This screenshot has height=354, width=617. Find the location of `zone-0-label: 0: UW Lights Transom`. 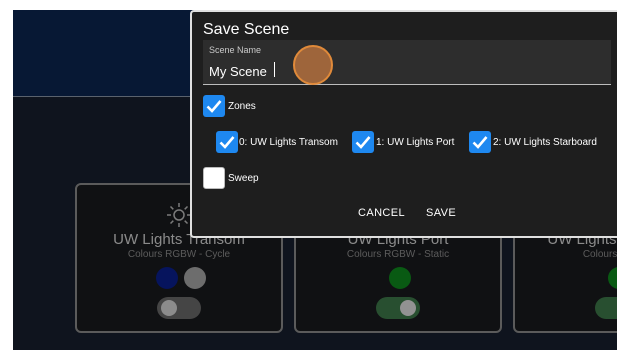

zone-0-label: 0: UW Lights Transom is located at coordinates (288, 142).